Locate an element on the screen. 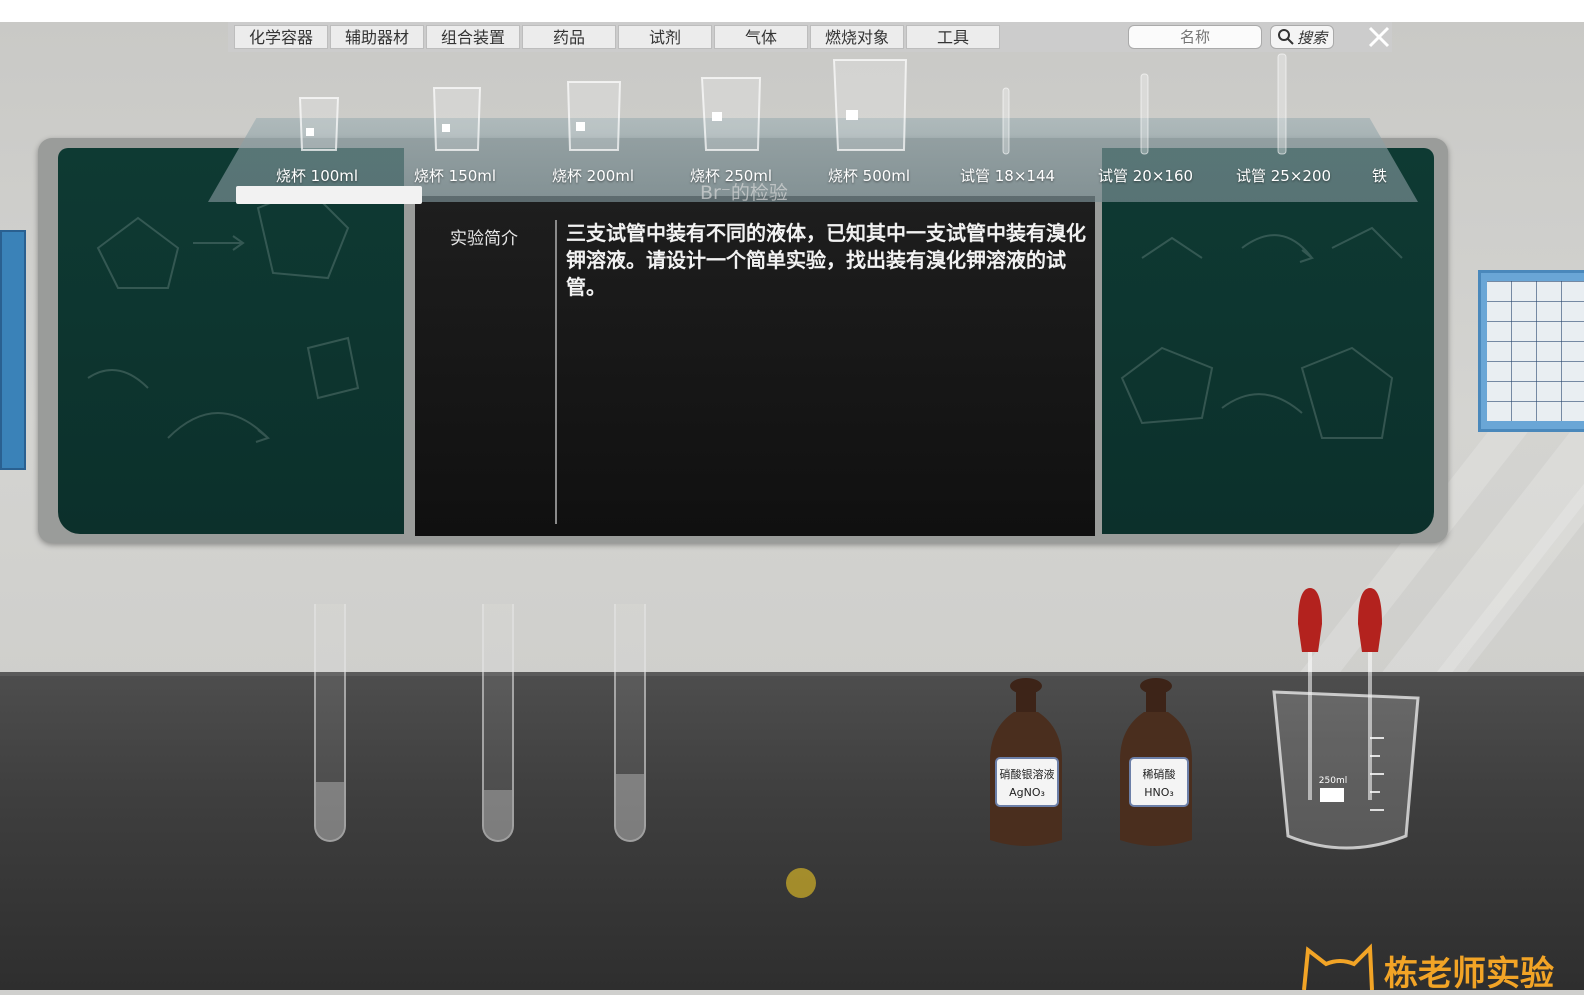 Image resolution: width=1584 pixels, height=995 pixels. shelf-item-label: 烧杯 100ml is located at coordinates (317, 176).